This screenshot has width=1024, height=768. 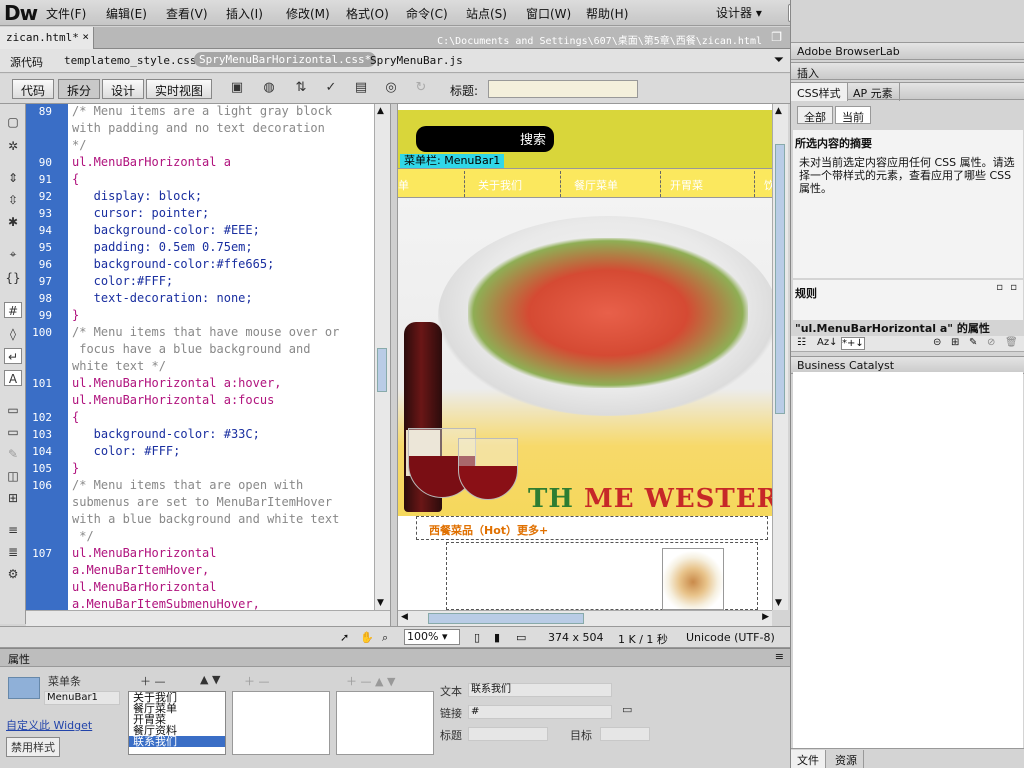 I want to click on desktop-size-icon: ▭, so click(x=521, y=637).